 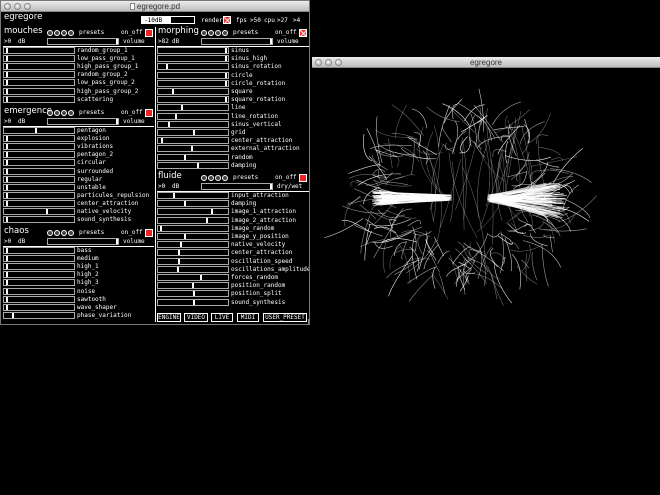 I want to click on zoom-window-button, so click(x=27, y=6).